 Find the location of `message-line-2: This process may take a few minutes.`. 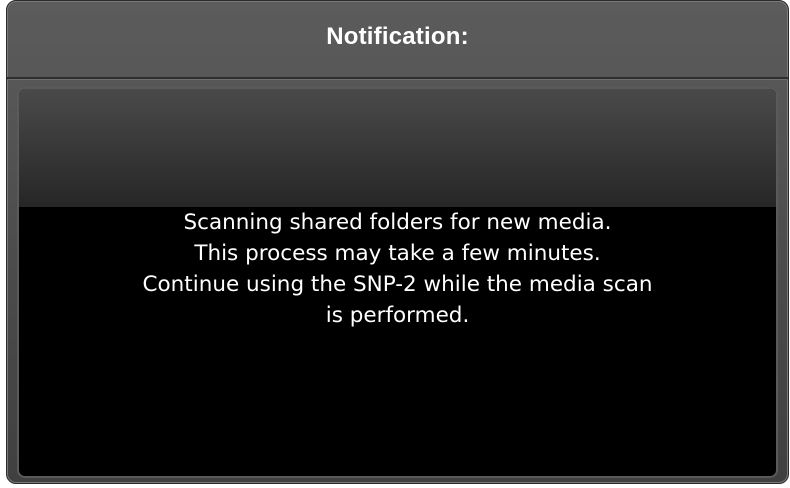

message-line-2: This process may take a few minutes. is located at coordinates (397, 253).